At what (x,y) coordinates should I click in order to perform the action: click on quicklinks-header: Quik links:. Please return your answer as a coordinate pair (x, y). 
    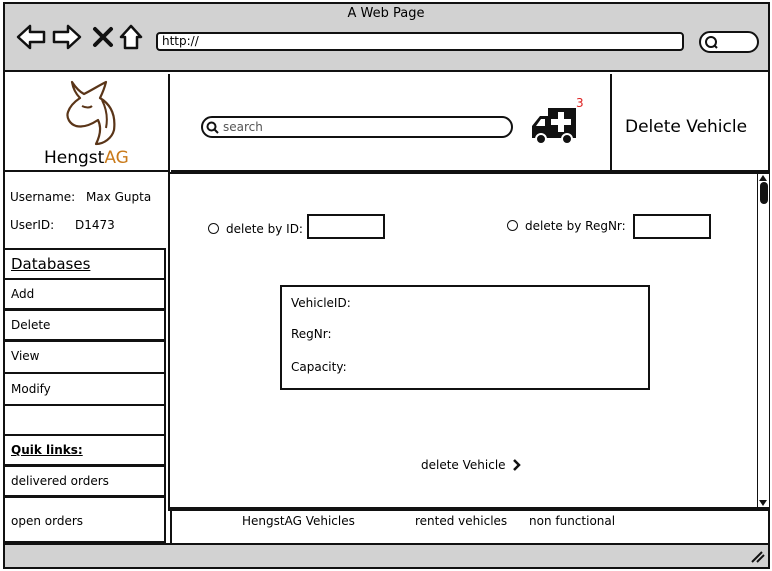
    Looking at the image, I should click on (84, 450).